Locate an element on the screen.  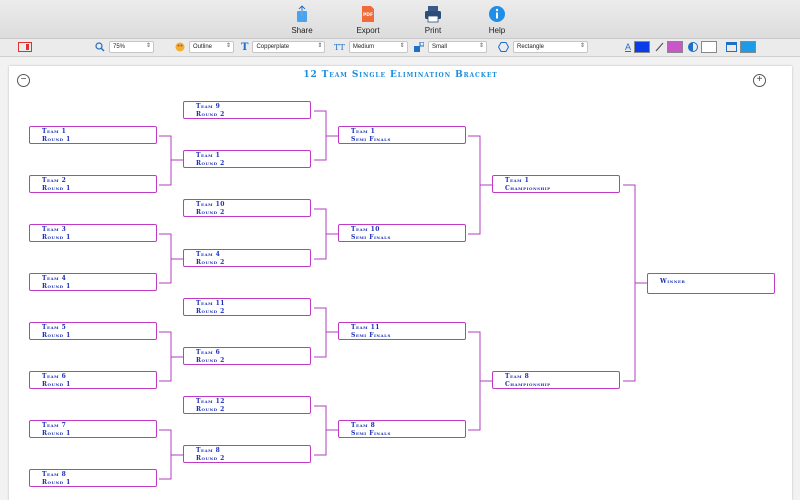
export-label: Export is located at coordinates (368, 30).